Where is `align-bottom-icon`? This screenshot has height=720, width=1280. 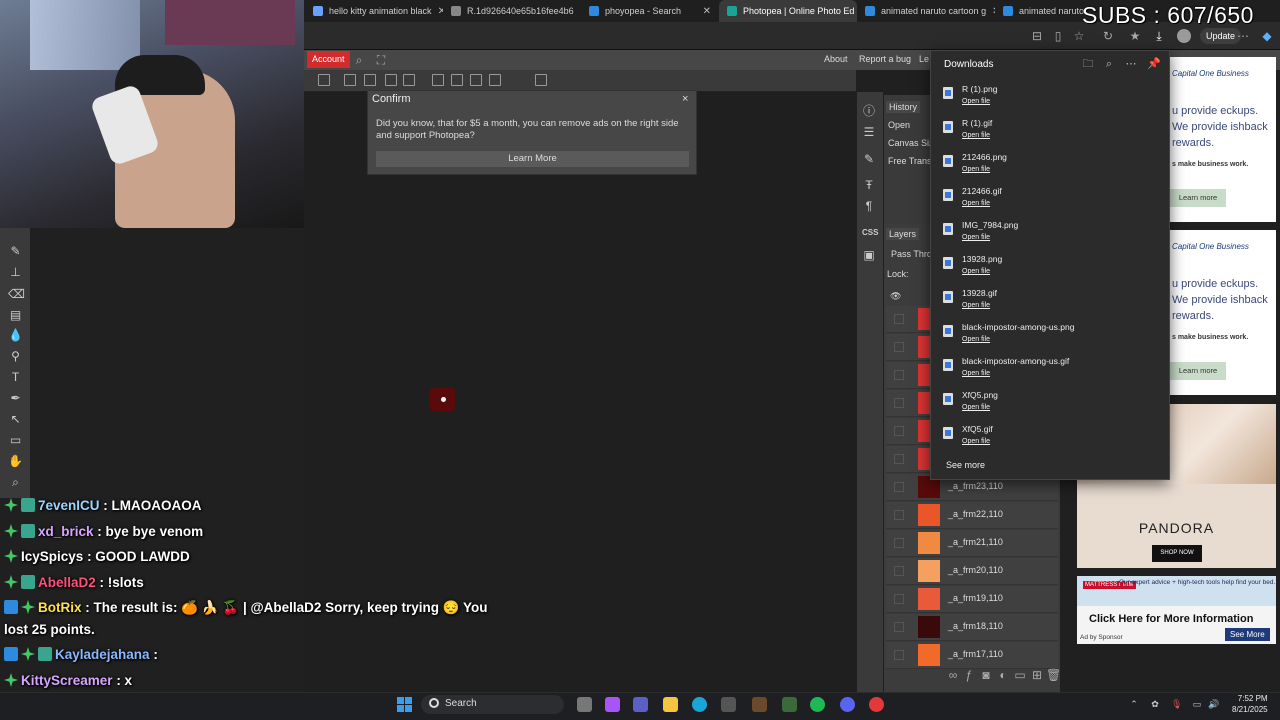
align-bottom-icon is located at coordinates (476, 80).